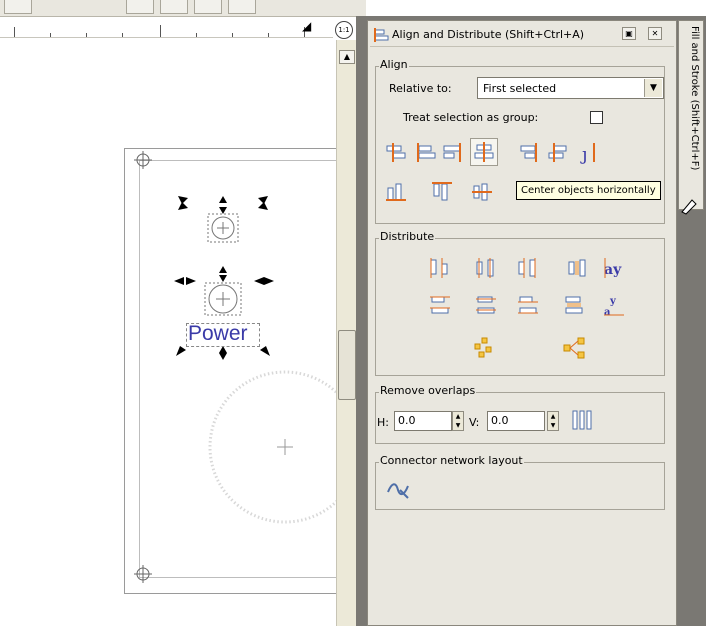  What do you see at coordinates (407, 236) in the screenshot?
I see `distribute-group-label: Distribute` at bounding box center [407, 236].